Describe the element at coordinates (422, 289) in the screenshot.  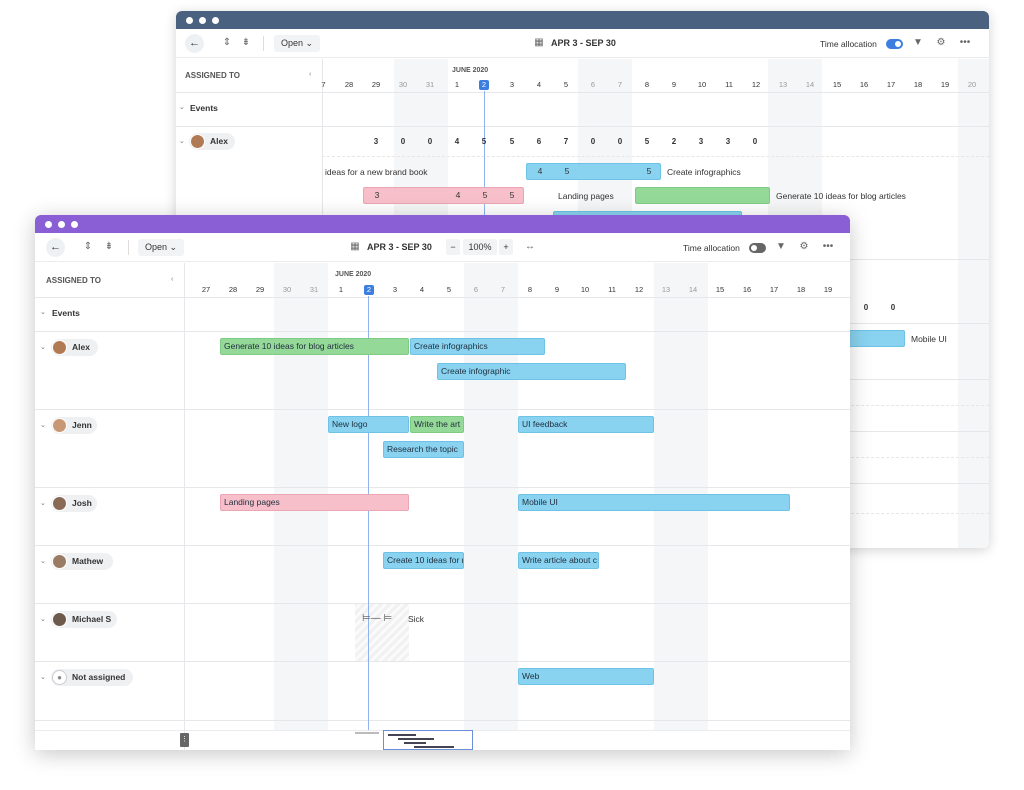
I see `day-label: 4` at that location.